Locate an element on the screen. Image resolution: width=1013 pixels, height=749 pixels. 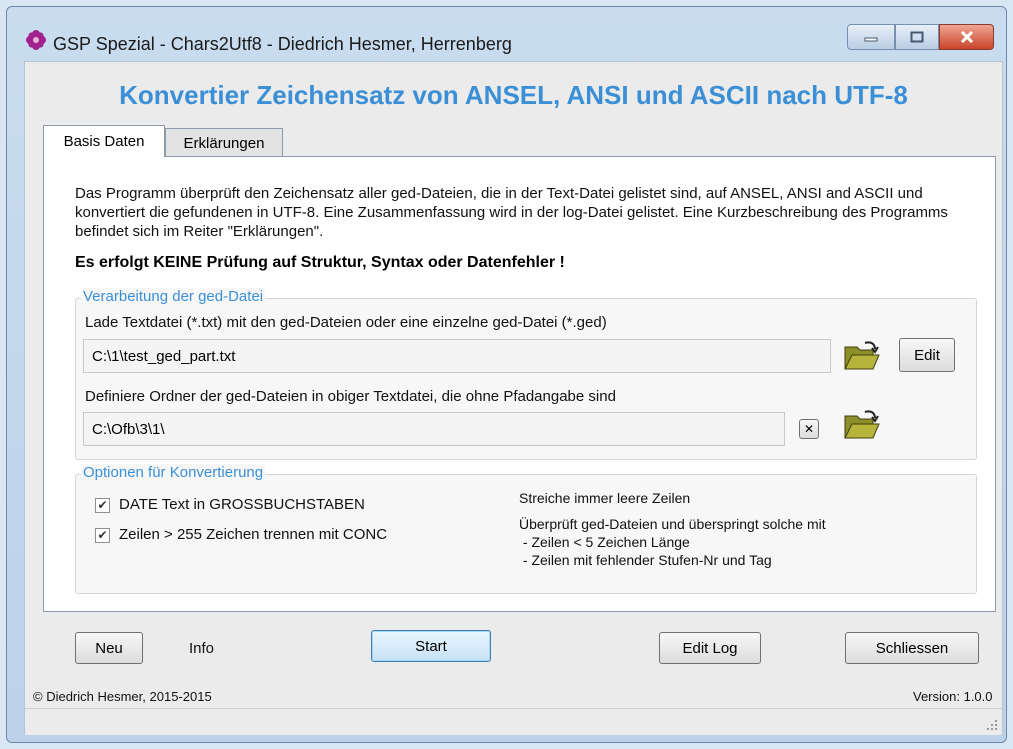
edit-log-button: Edit Log is located at coordinates (710, 648).